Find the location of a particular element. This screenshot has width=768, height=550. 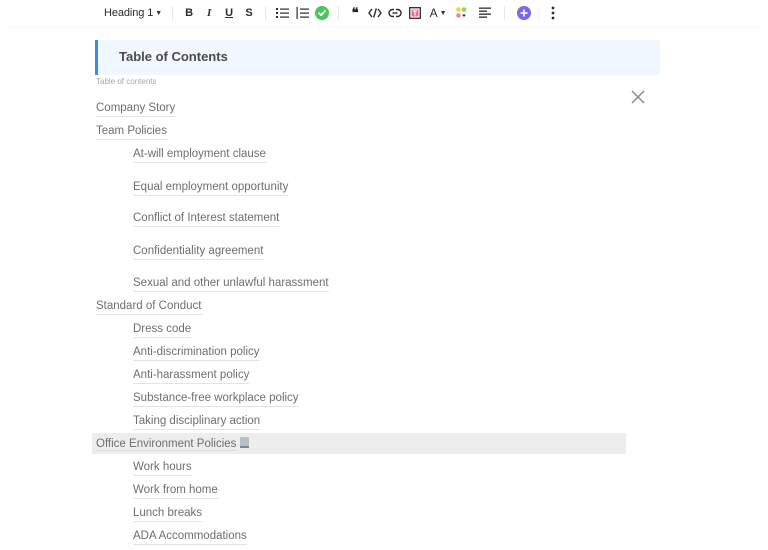

toc-item: Confidentiality agreement is located at coordinates (198, 252).